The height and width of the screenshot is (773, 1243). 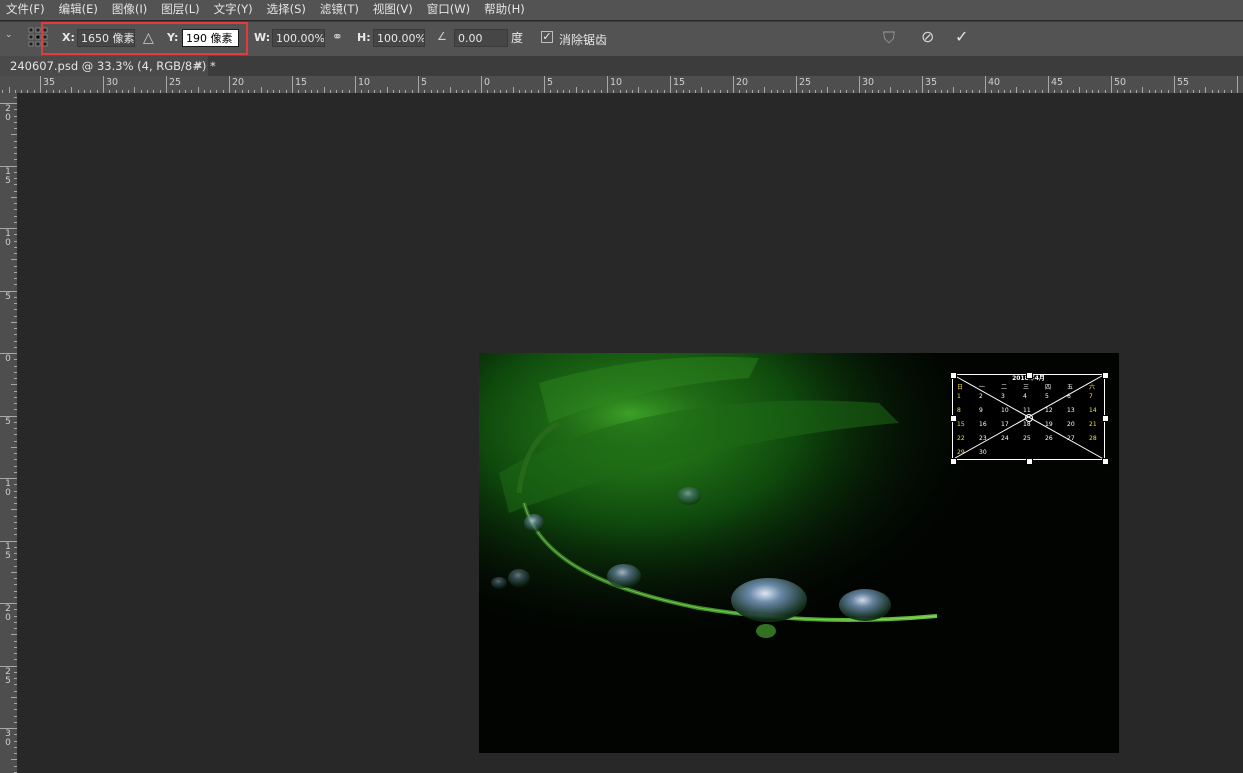 I want to click on menu-item: 窗口(W), so click(x=449, y=10).